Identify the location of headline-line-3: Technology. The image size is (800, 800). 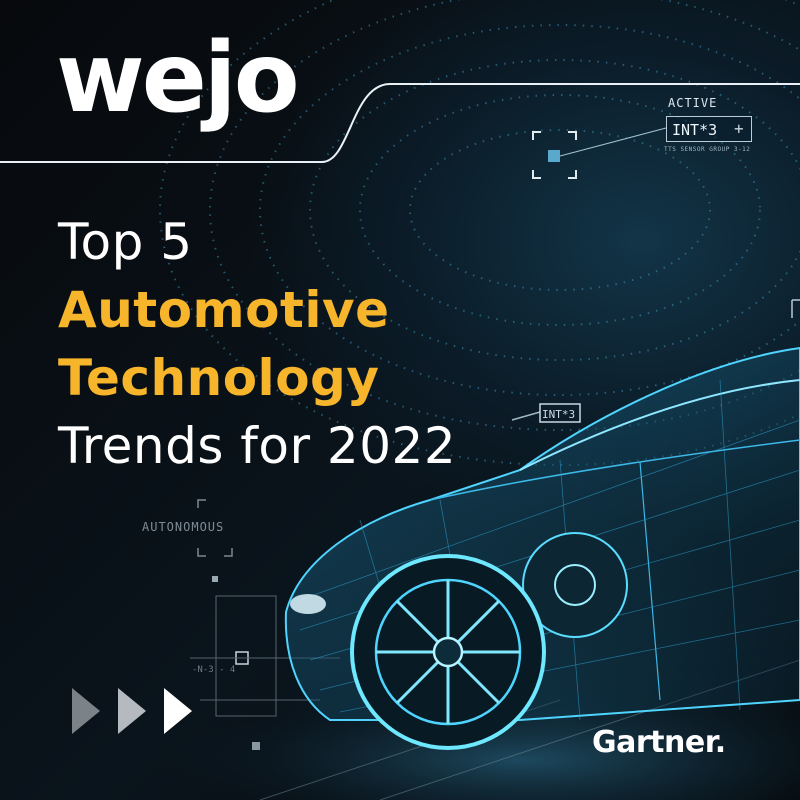
(219, 378).